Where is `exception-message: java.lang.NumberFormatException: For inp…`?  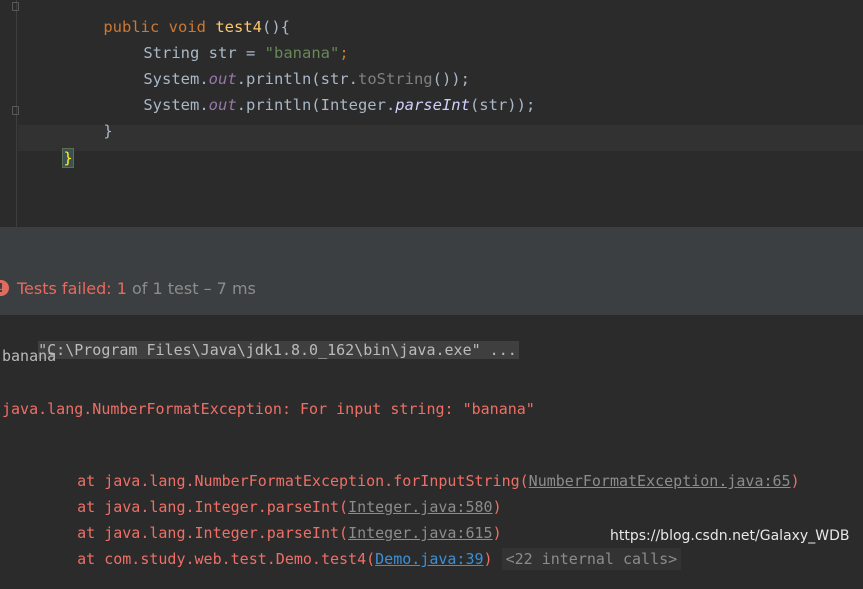
exception-message: java.lang.NumberFormatException: For inp… is located at coordinates (268, 409).